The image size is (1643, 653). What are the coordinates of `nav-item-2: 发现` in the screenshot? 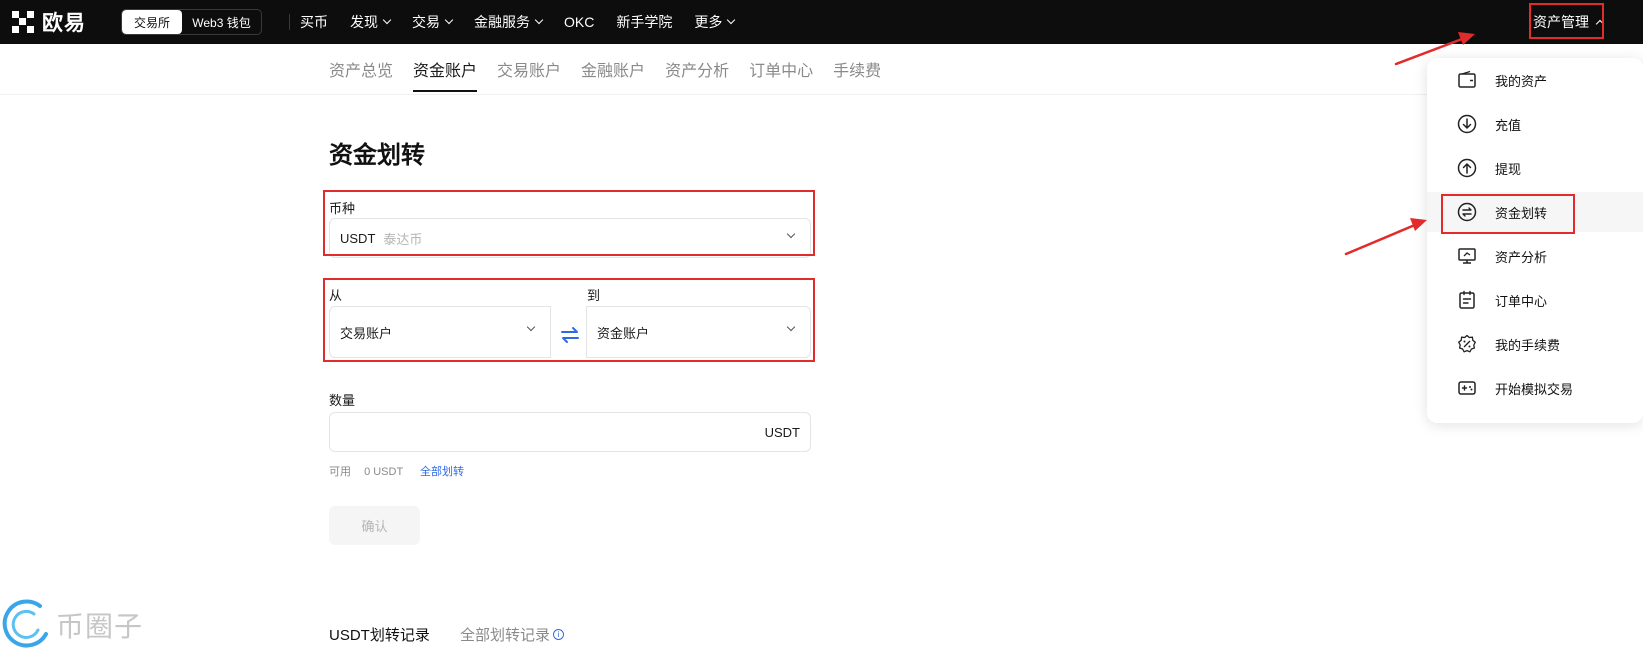 It's located at (371, 22).